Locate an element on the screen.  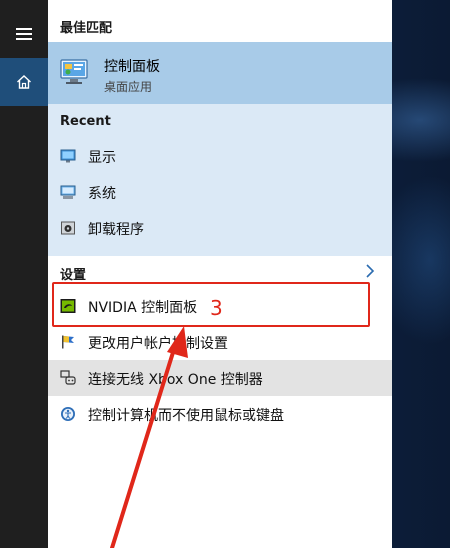
uninstall-icon is located at coordinates (68, 228).